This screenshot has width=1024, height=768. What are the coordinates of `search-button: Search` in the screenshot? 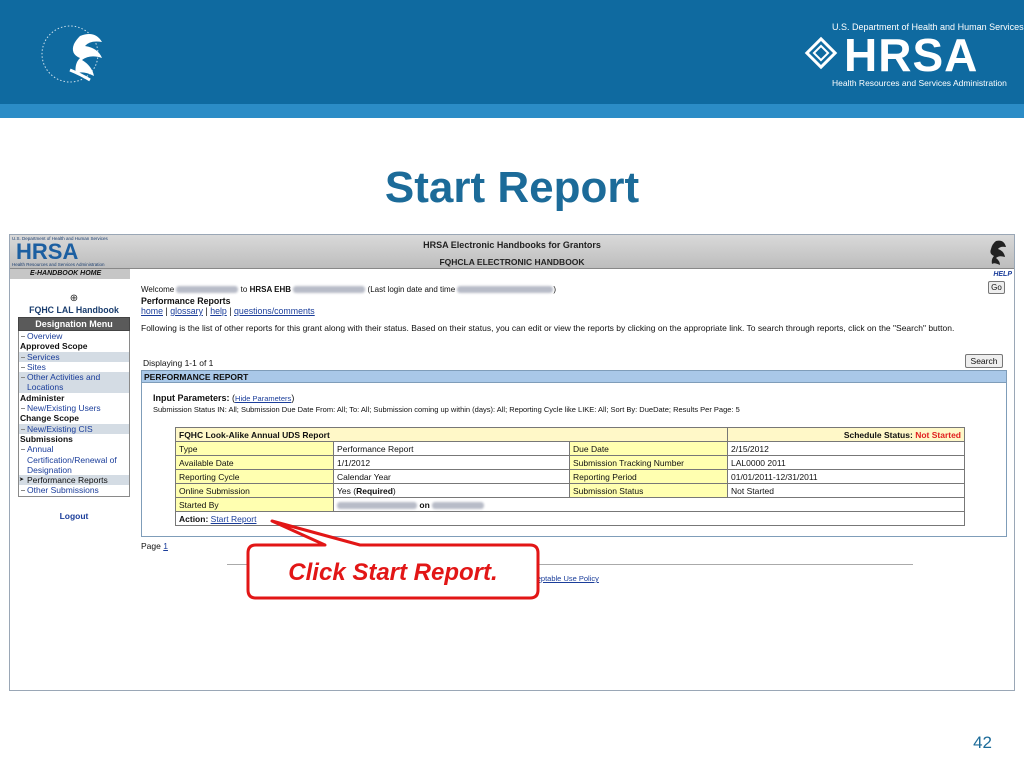 It's located at (984, 361).